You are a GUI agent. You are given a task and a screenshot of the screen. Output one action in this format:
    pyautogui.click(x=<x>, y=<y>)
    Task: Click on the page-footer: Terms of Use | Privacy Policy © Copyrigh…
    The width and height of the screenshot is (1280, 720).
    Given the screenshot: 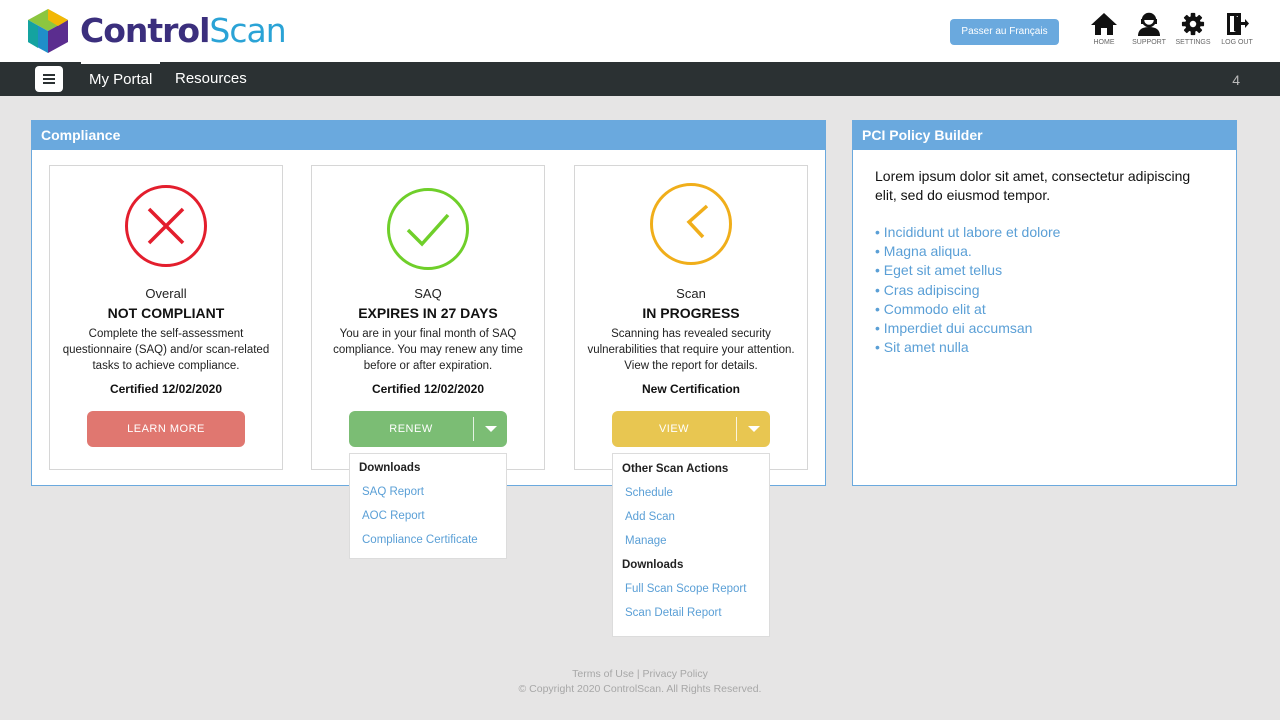 What is the action you would take?
    pyautogui.click(x=640, y=682)
    